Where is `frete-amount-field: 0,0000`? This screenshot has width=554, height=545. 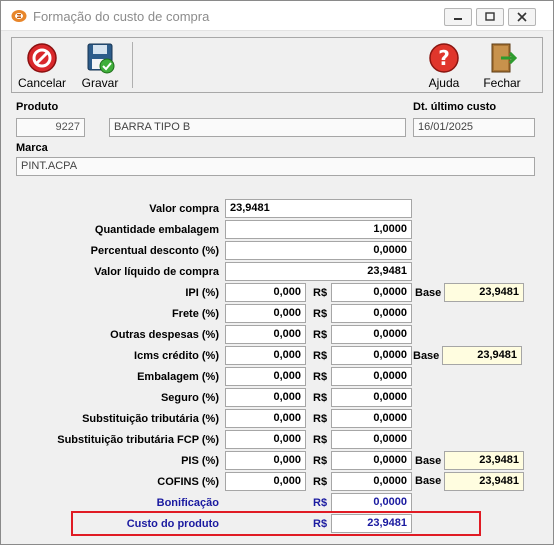 frete-amount-field: 0,0000 is located at coordinates (371, 313).